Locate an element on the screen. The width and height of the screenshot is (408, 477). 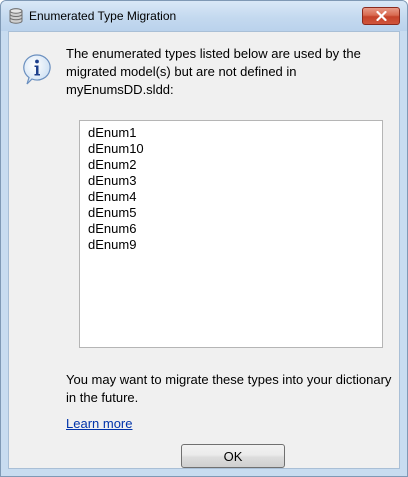
list-item: dEnum2 is located at coordinates (235, 165).